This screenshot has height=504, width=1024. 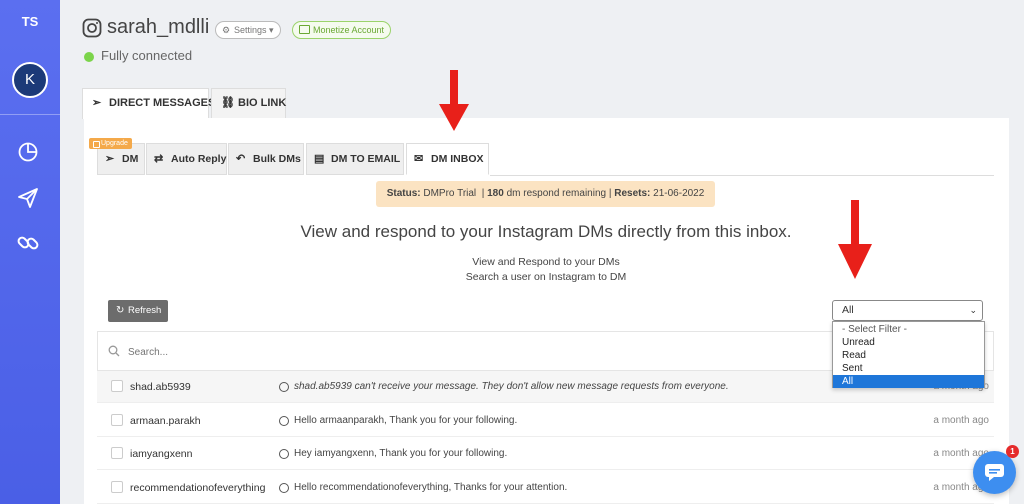 What do you see at coordinates (30, 21) in the screenshot?
I see `workspace-initials: TS` at bounding box center [30, 21].